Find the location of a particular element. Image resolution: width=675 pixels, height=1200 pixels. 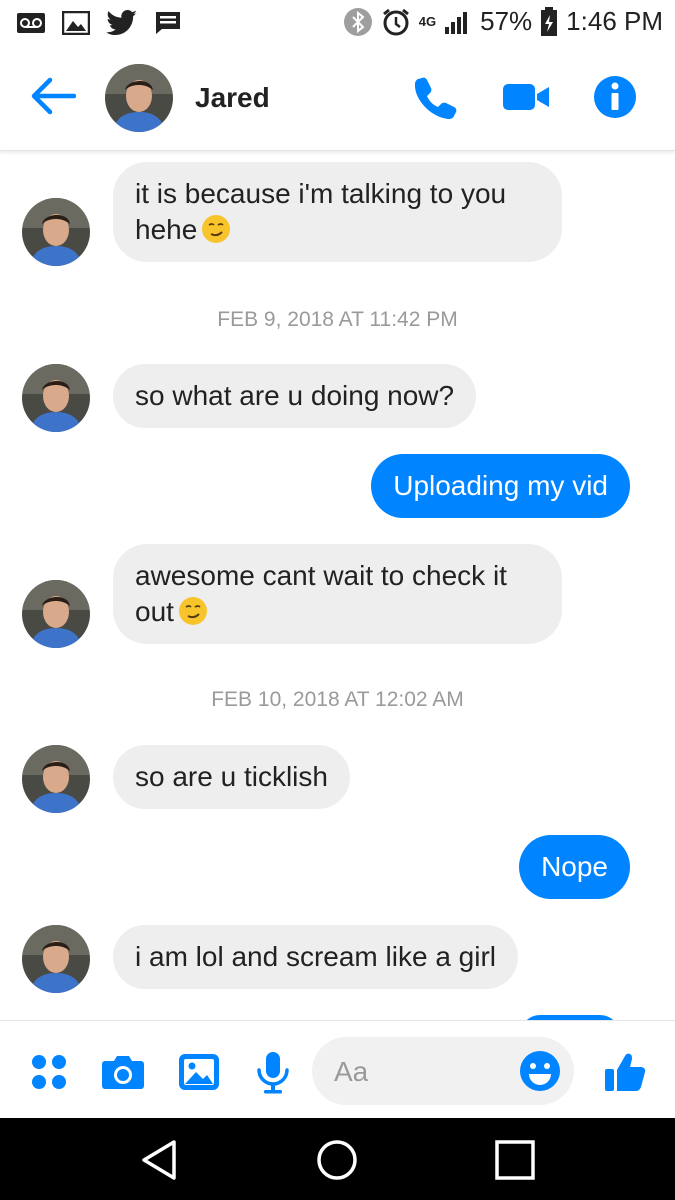

message-bubble: so what are u doing now? is located at coordinates (295, 396).